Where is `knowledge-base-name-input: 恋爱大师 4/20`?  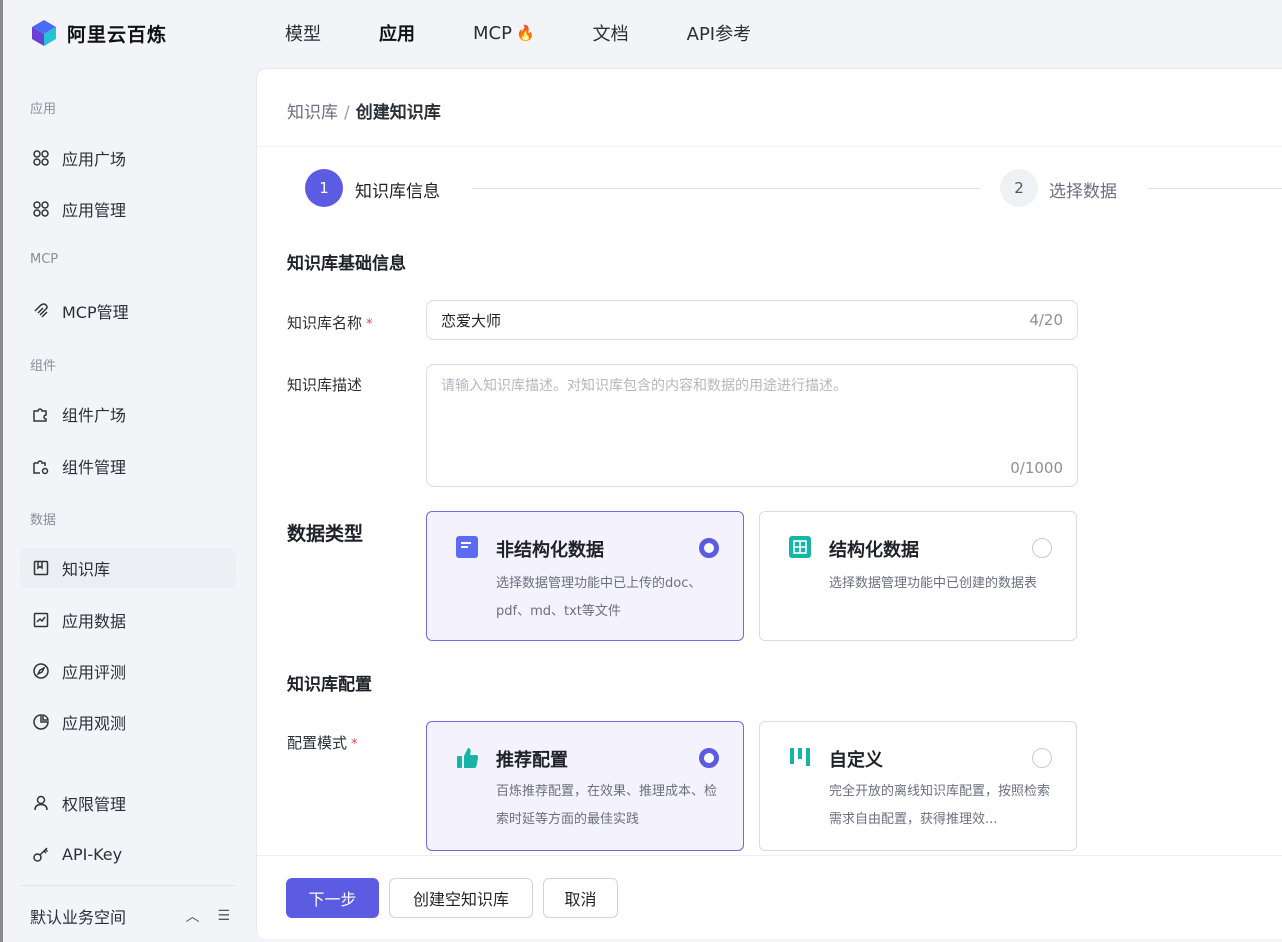
knowledge-base-name-input: 恋爱大师 4/20 is located at coordinates (752, 320).